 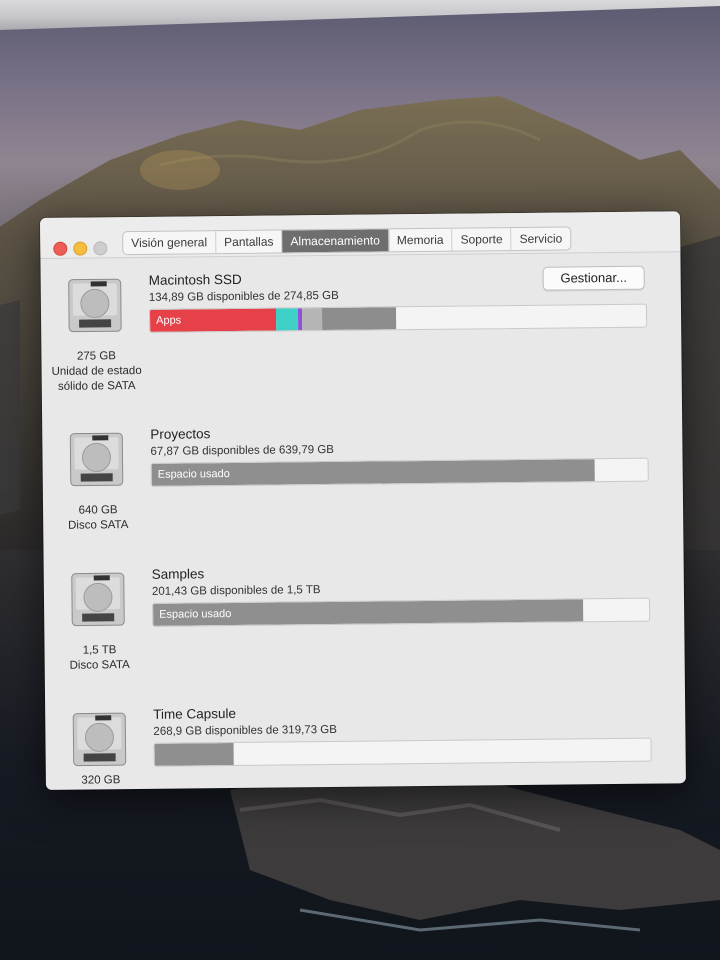 I want to click on segment-used-space, so click(x=194, y=754).